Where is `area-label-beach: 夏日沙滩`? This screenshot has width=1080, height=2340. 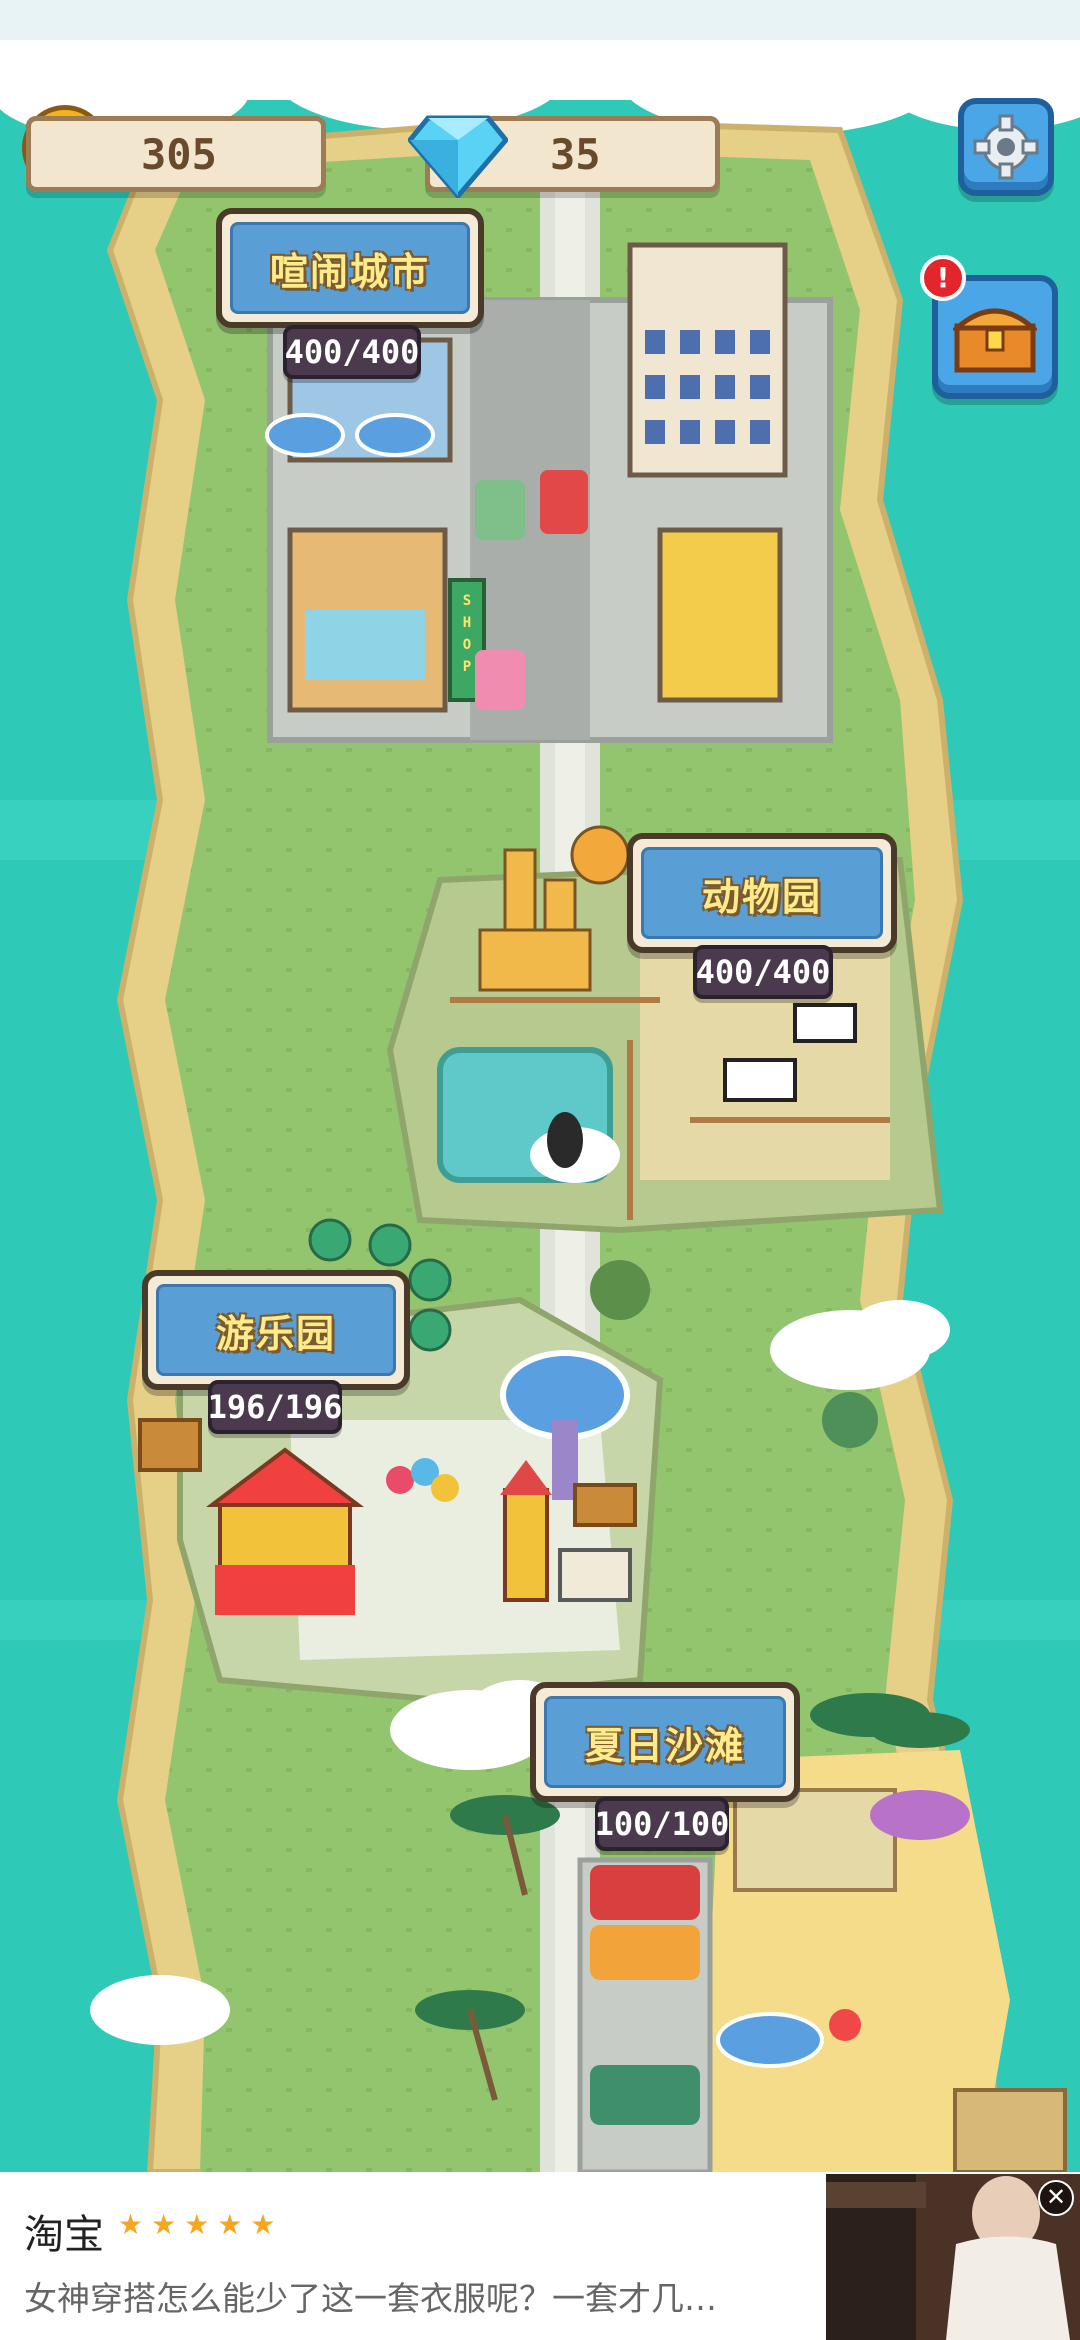
area-label-beach: 夏日沙滩 is located at coordinates (665, 1742).